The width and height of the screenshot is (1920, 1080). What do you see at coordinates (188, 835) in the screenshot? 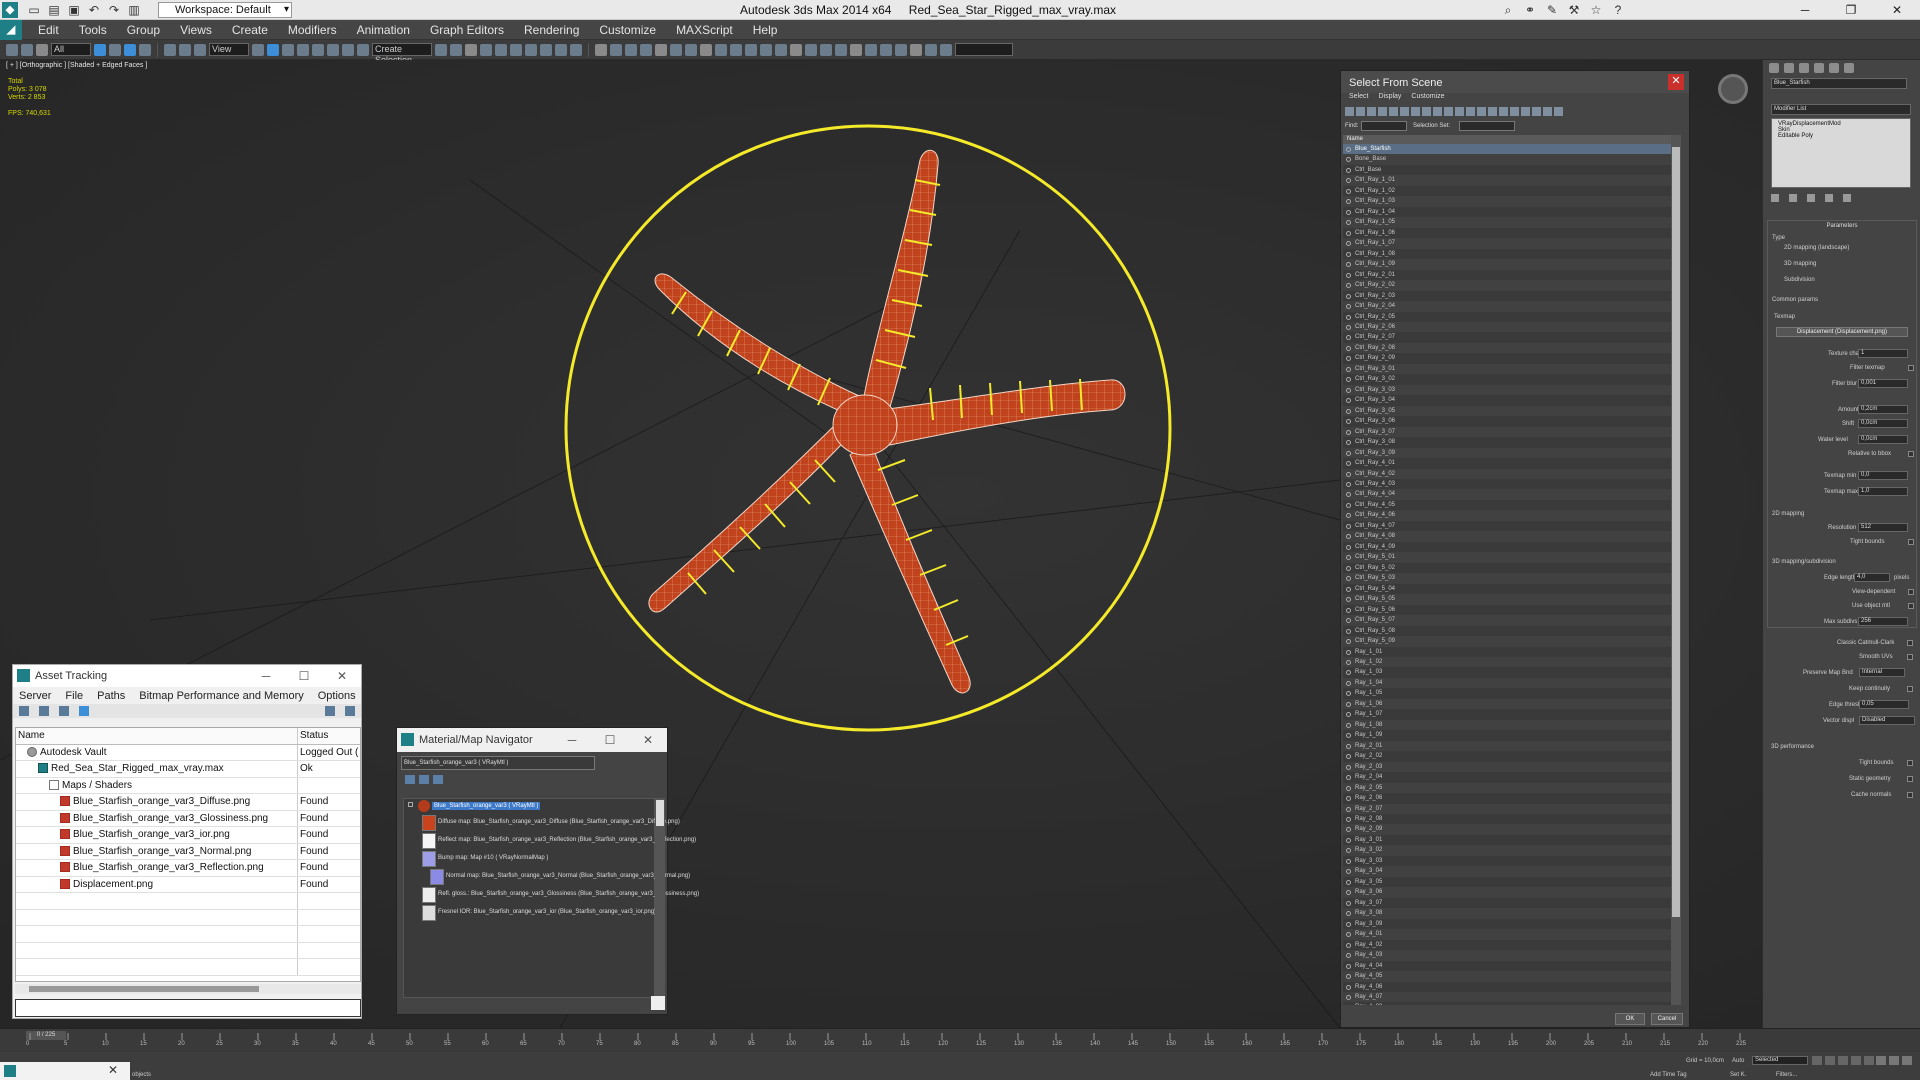
I see `asset-row: Blue_Starfish_orange_var3_ior.png Found` at bounding box center [188, 835].